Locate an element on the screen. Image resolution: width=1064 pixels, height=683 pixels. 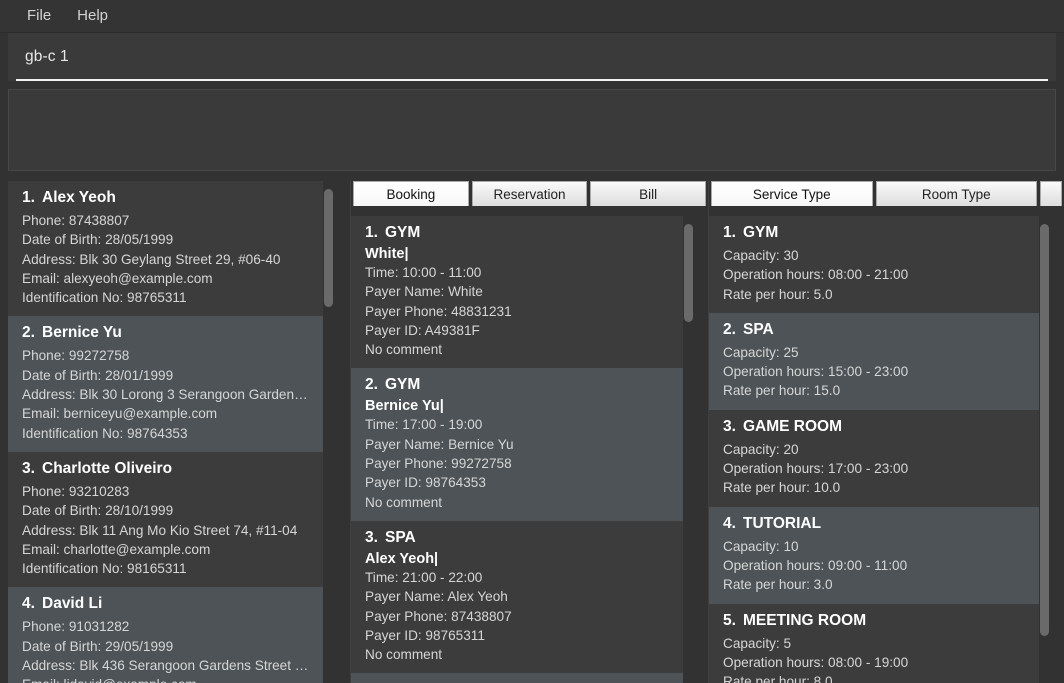
command-input: gb-c 1 is located at coordinates (532, 57).